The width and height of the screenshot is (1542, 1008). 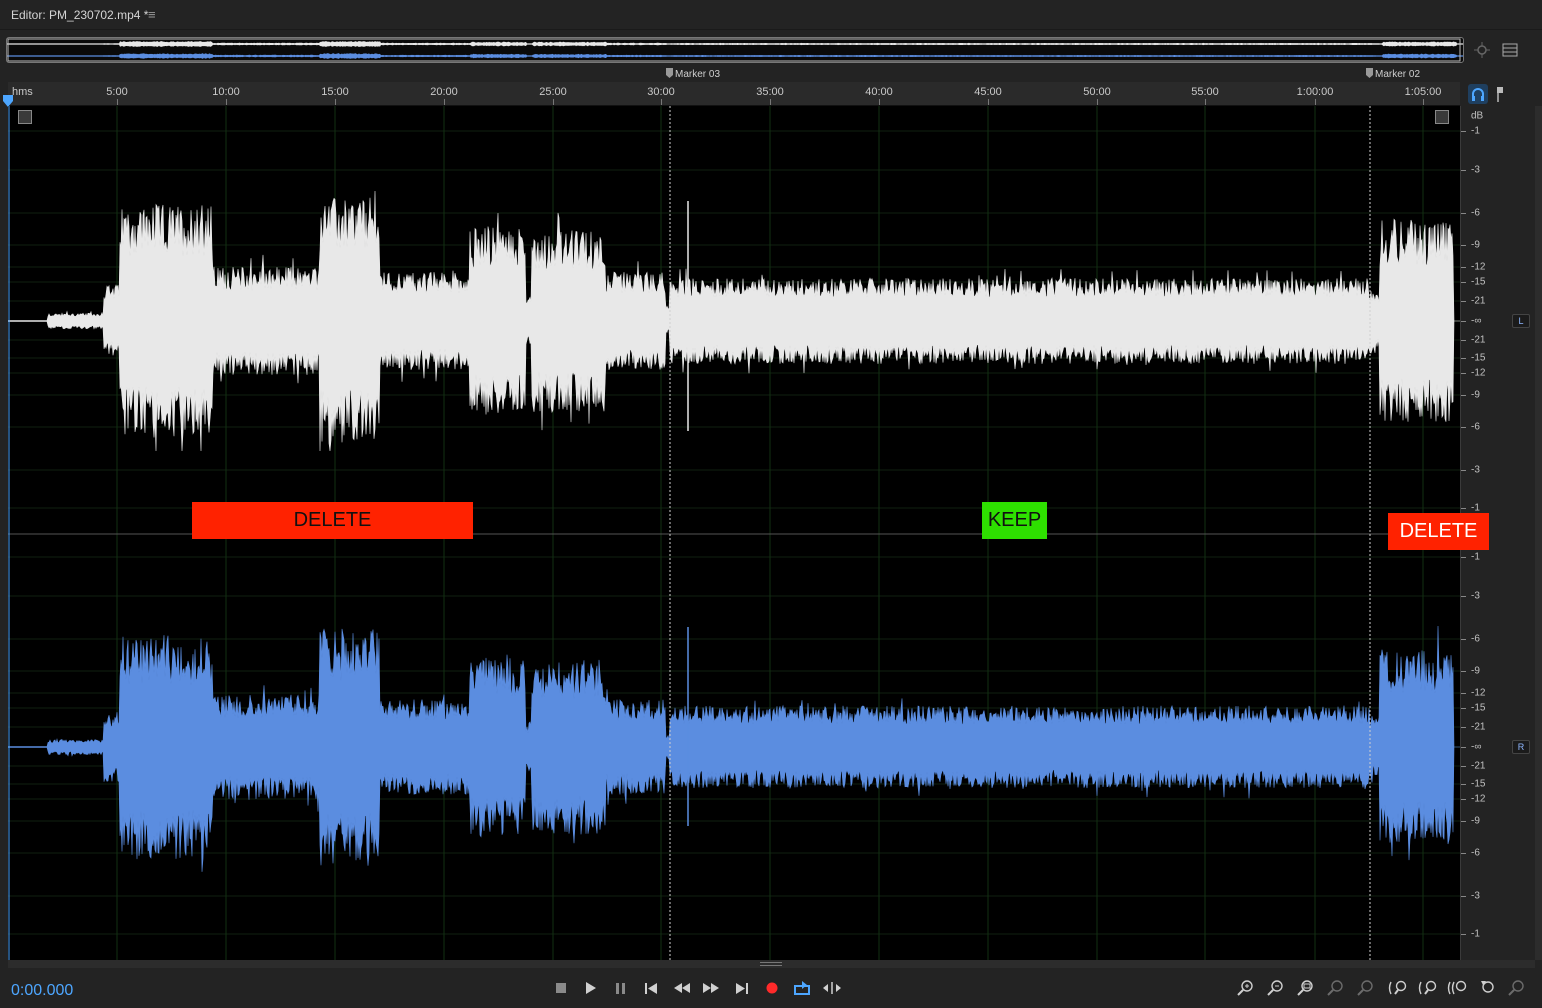 What do you see at coordinates (1366, 988) in the screenshot?
I see `zoom-in-at-in-point-icon` at bounding box center [1366, 988].